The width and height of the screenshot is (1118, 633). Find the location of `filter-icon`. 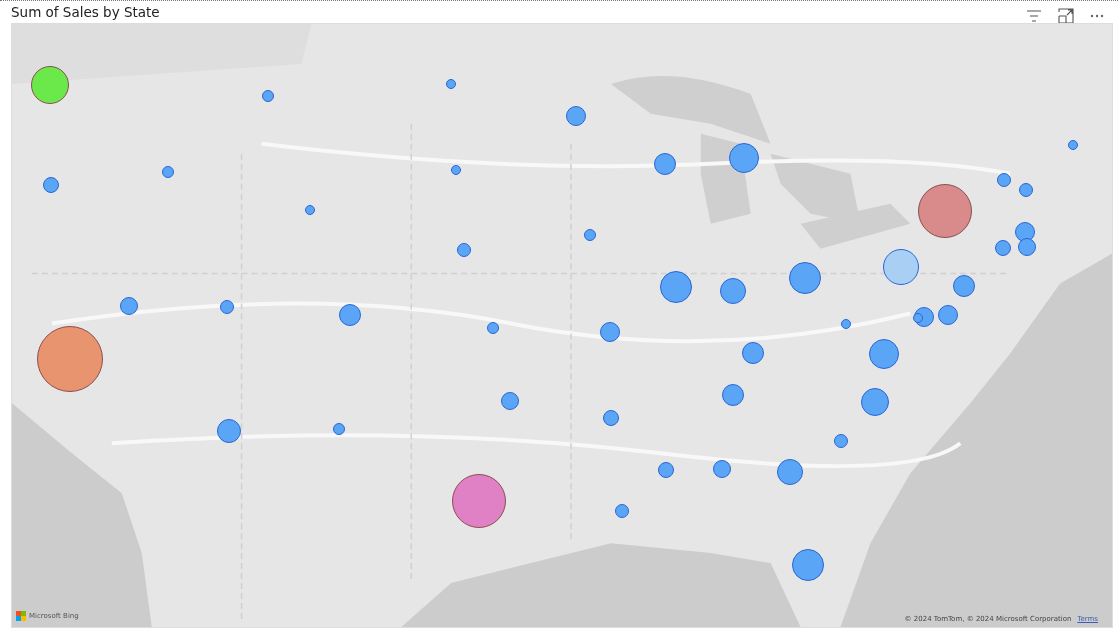

filter-icon is located at coordinates (1034, 16).